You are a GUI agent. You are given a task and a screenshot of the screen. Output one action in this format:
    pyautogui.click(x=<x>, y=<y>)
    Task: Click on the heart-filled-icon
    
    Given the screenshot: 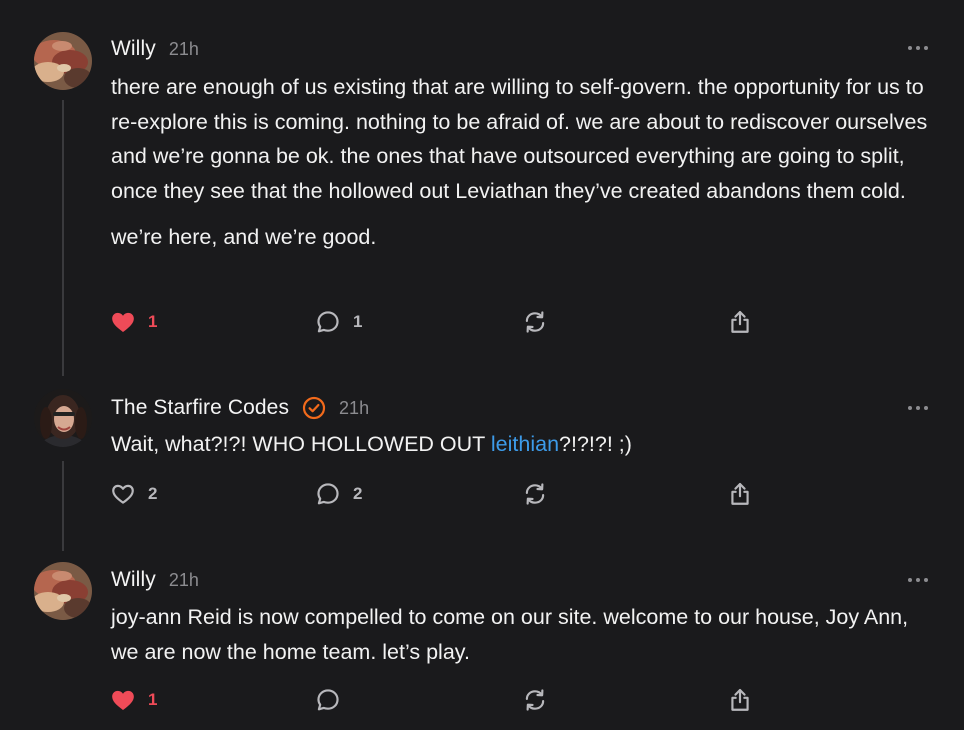 What is the action you would take?
    pyautogui.click(x=123, y=700)
    